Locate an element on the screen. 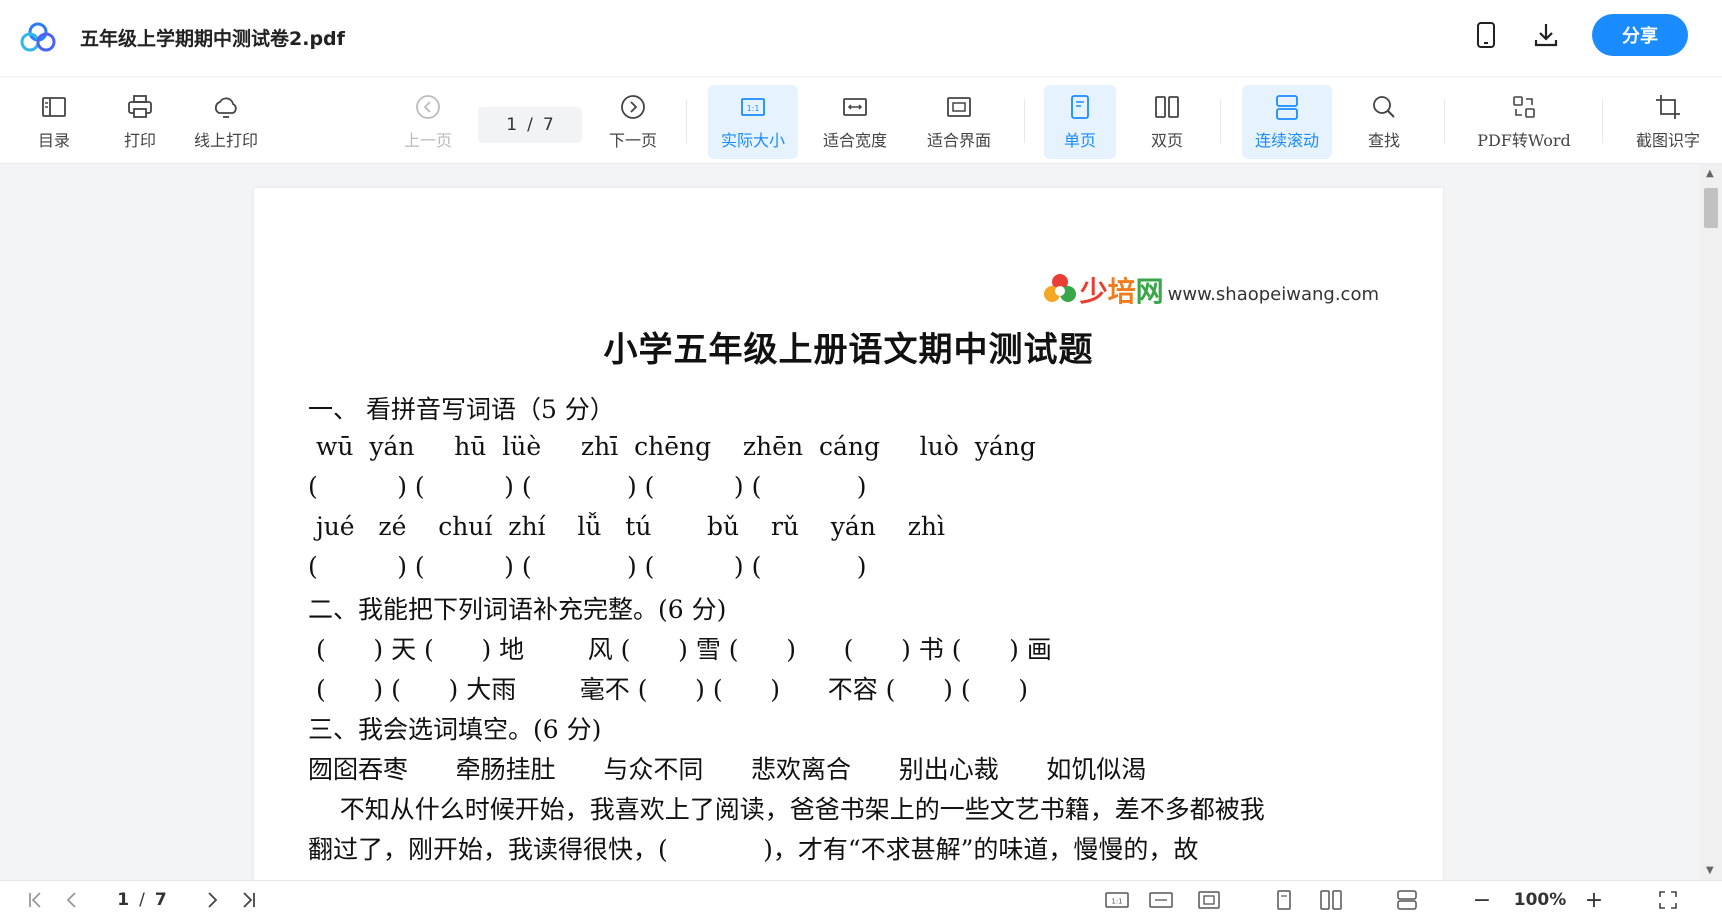 The height and width of the screenshot is (917, 1722). single-page-small-icon is located at coordinates (1284, 900).